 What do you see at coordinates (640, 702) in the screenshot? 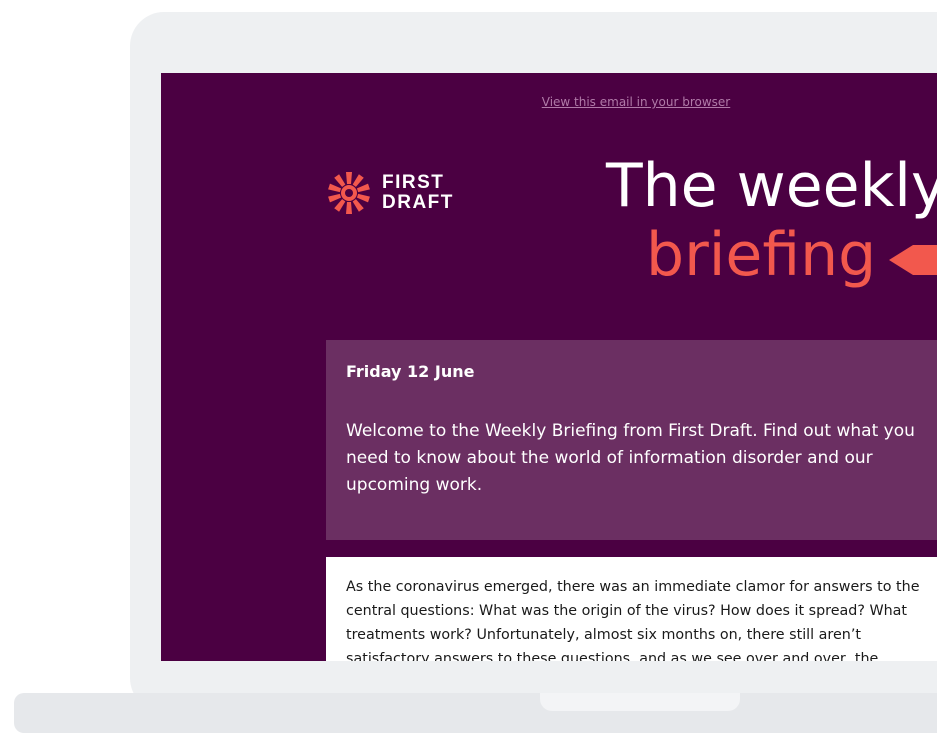
I see `laptop-notch` at bounding box center [640, 702].